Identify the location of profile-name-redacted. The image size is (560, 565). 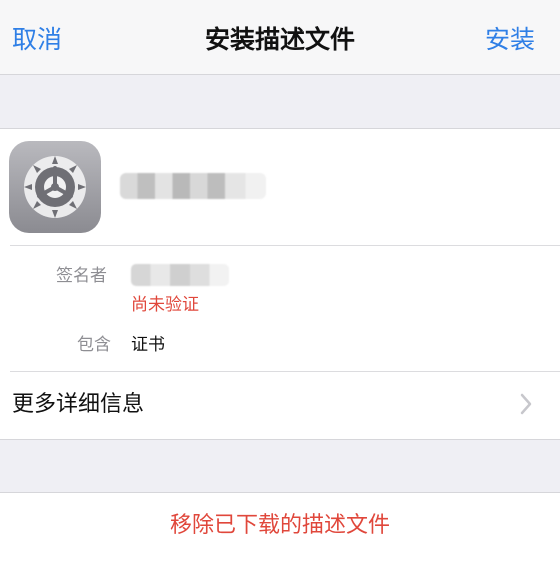
(193, 186).